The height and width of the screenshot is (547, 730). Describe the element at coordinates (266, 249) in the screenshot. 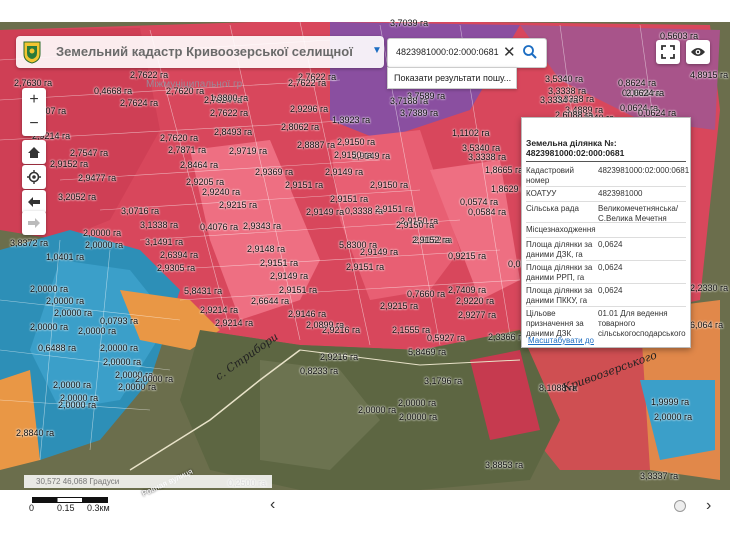

I see `parcel-area-label: 2,9148 га` at that location.